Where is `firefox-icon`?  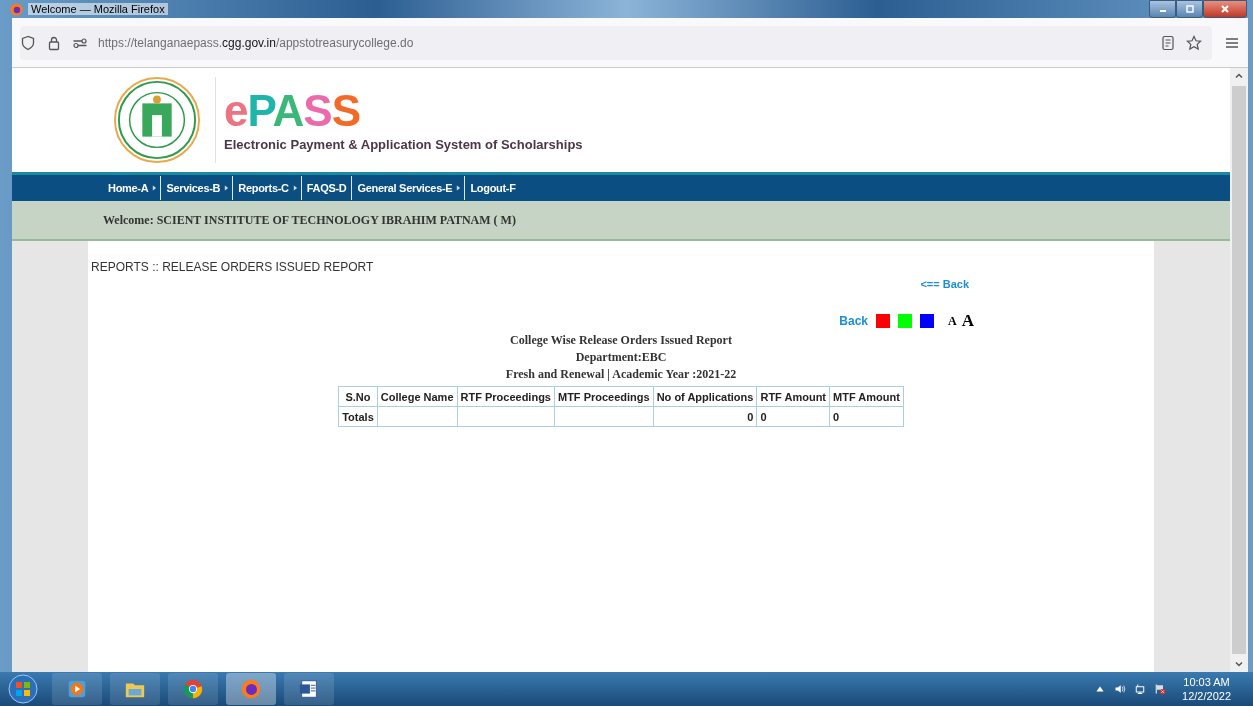
firefox-icon is located at coordinates (16, 9).